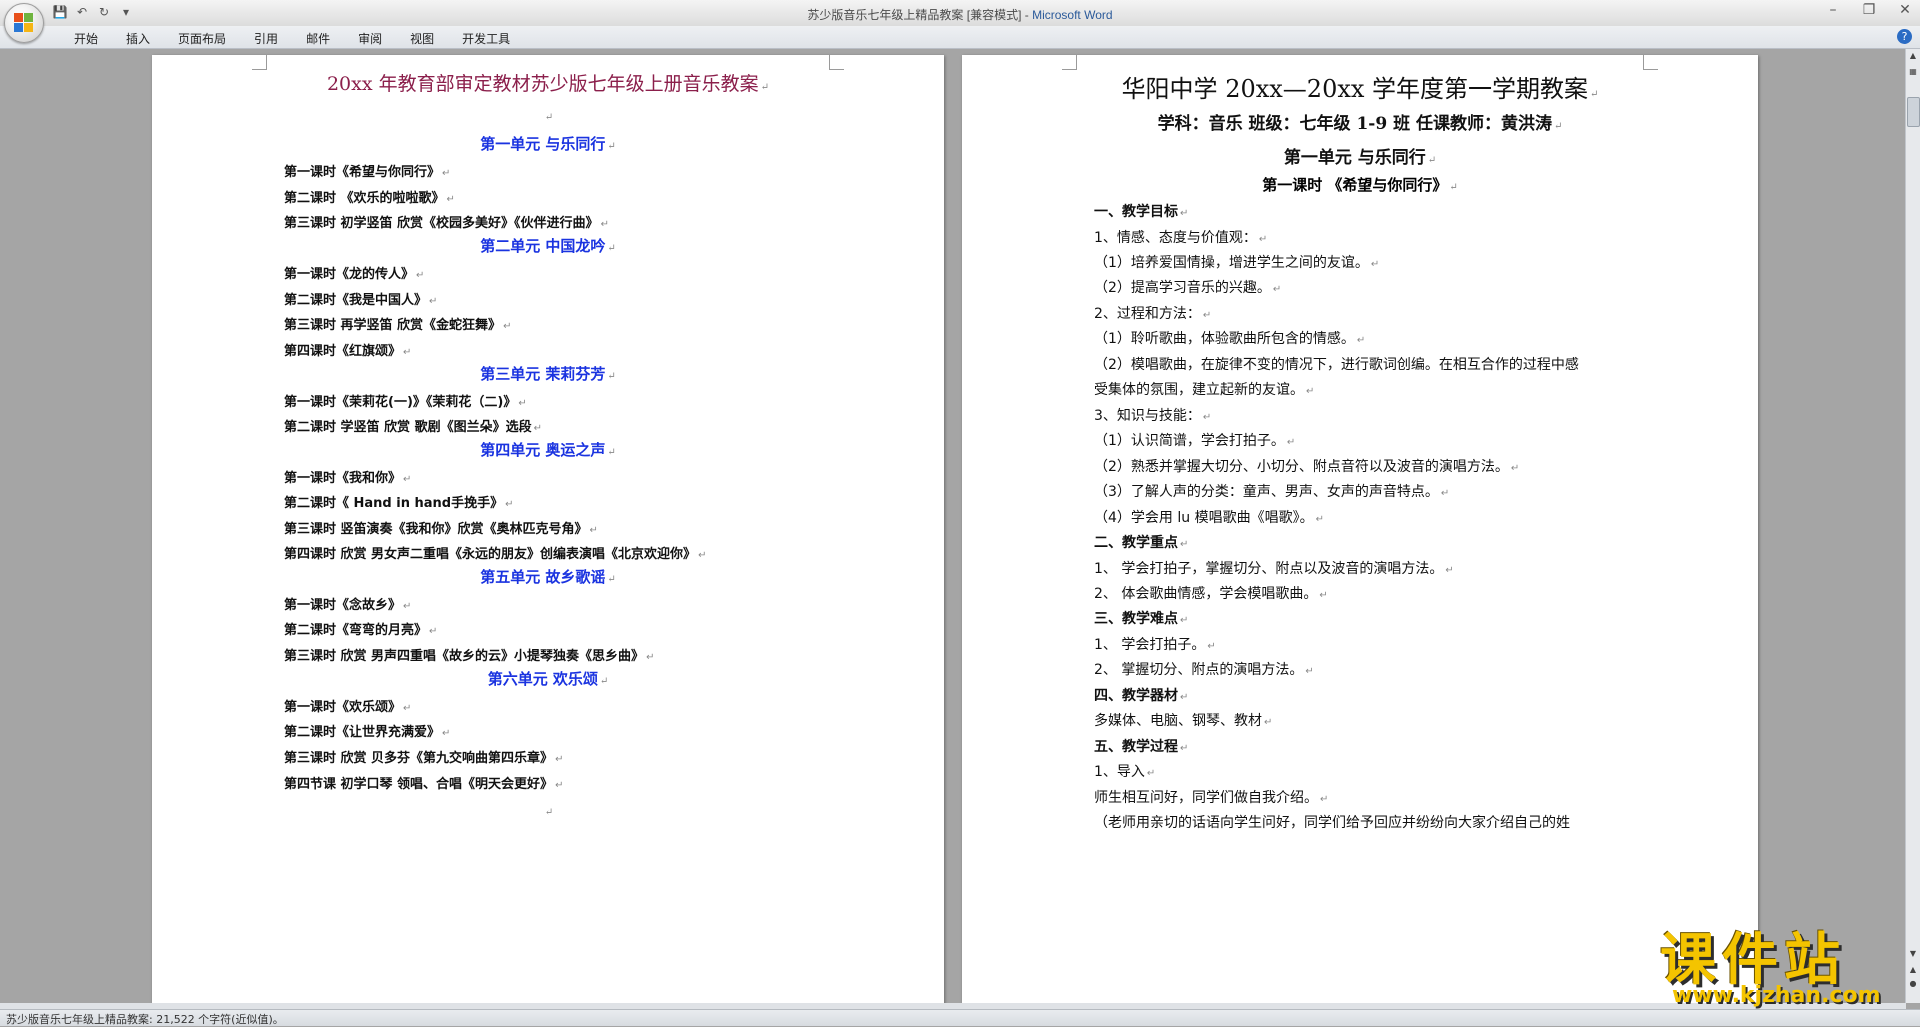  I want to click on plan-line-text: 一、教学目标, so click(1136, 212).